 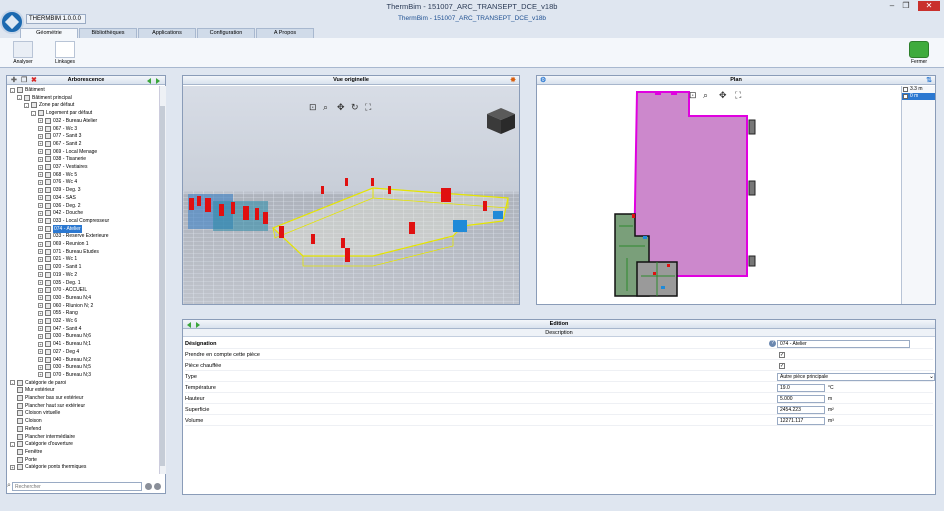 I want to click on zoom-window-icon: ⊡, so click(x=313, y=107).